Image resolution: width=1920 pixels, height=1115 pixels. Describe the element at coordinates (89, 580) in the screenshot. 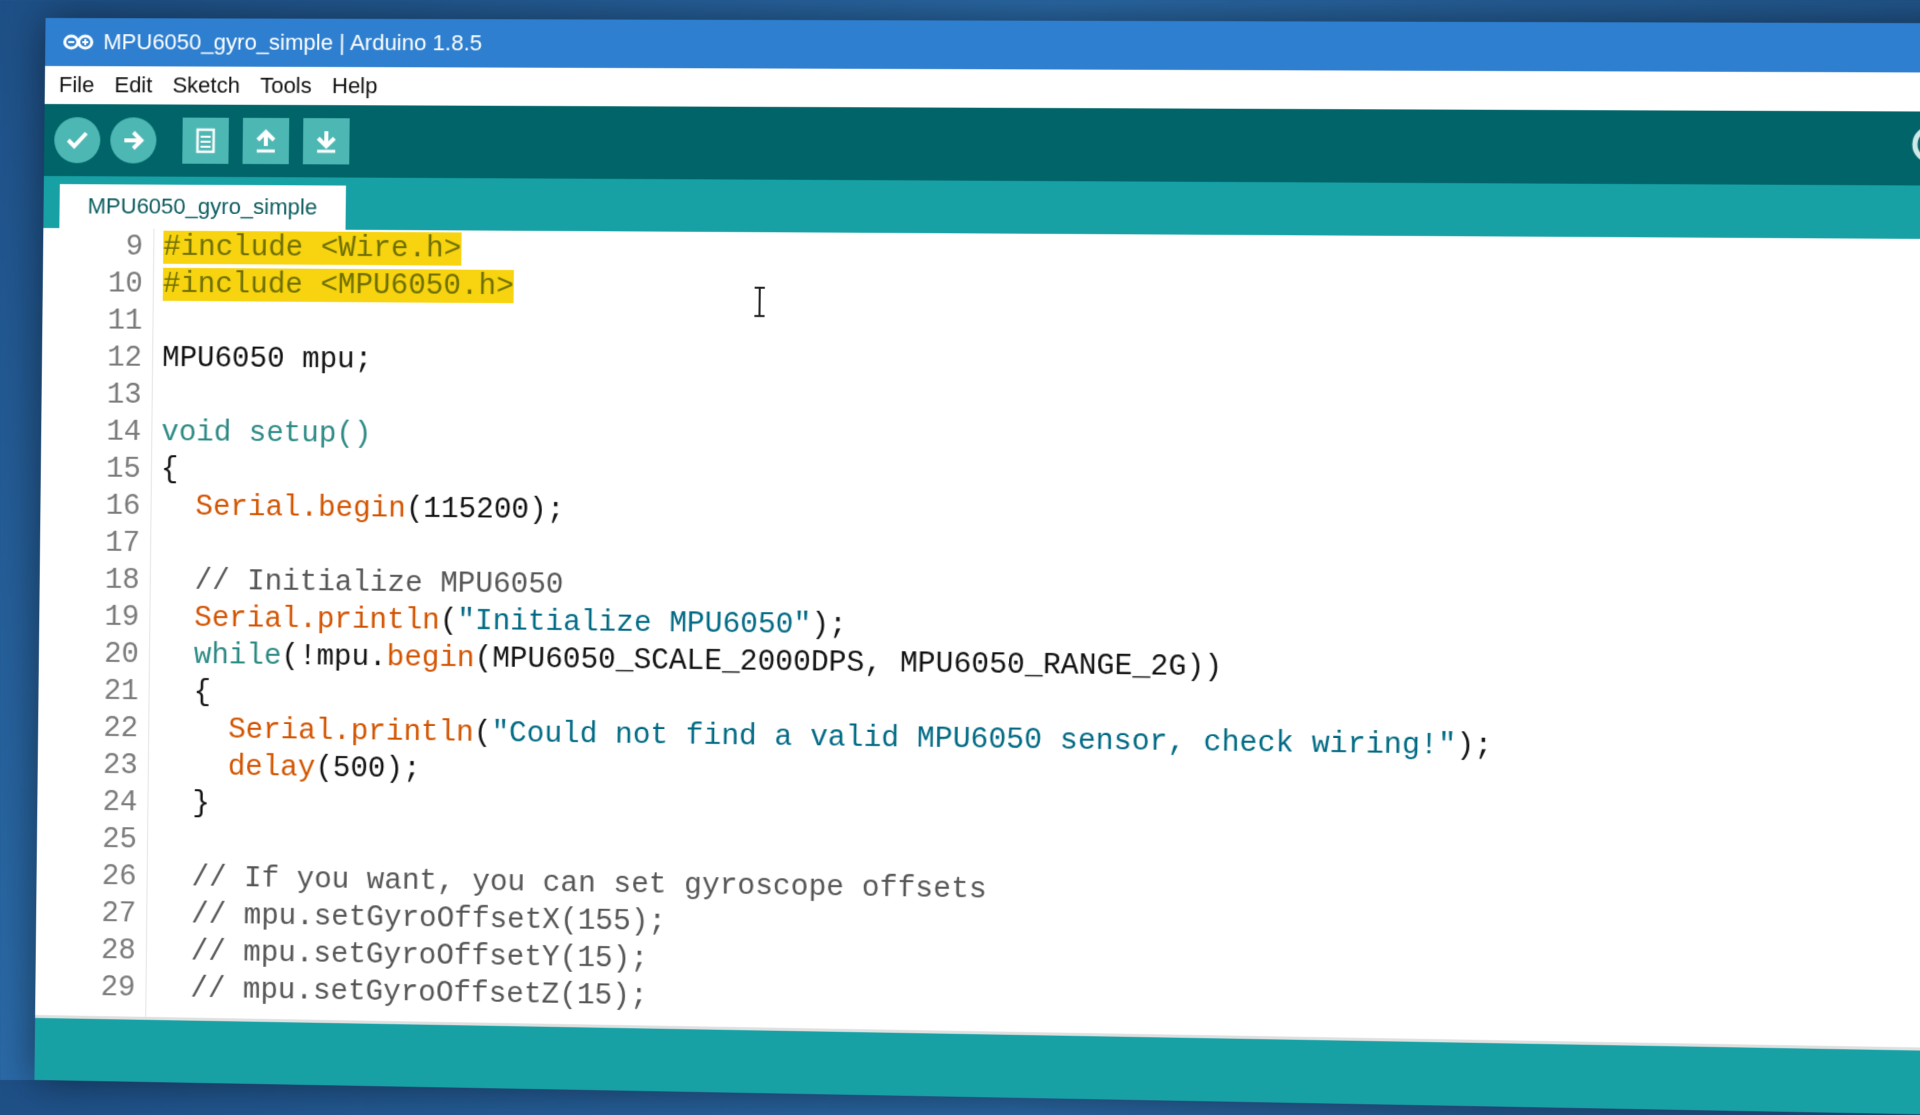

I see `line-number: 18` at that location.